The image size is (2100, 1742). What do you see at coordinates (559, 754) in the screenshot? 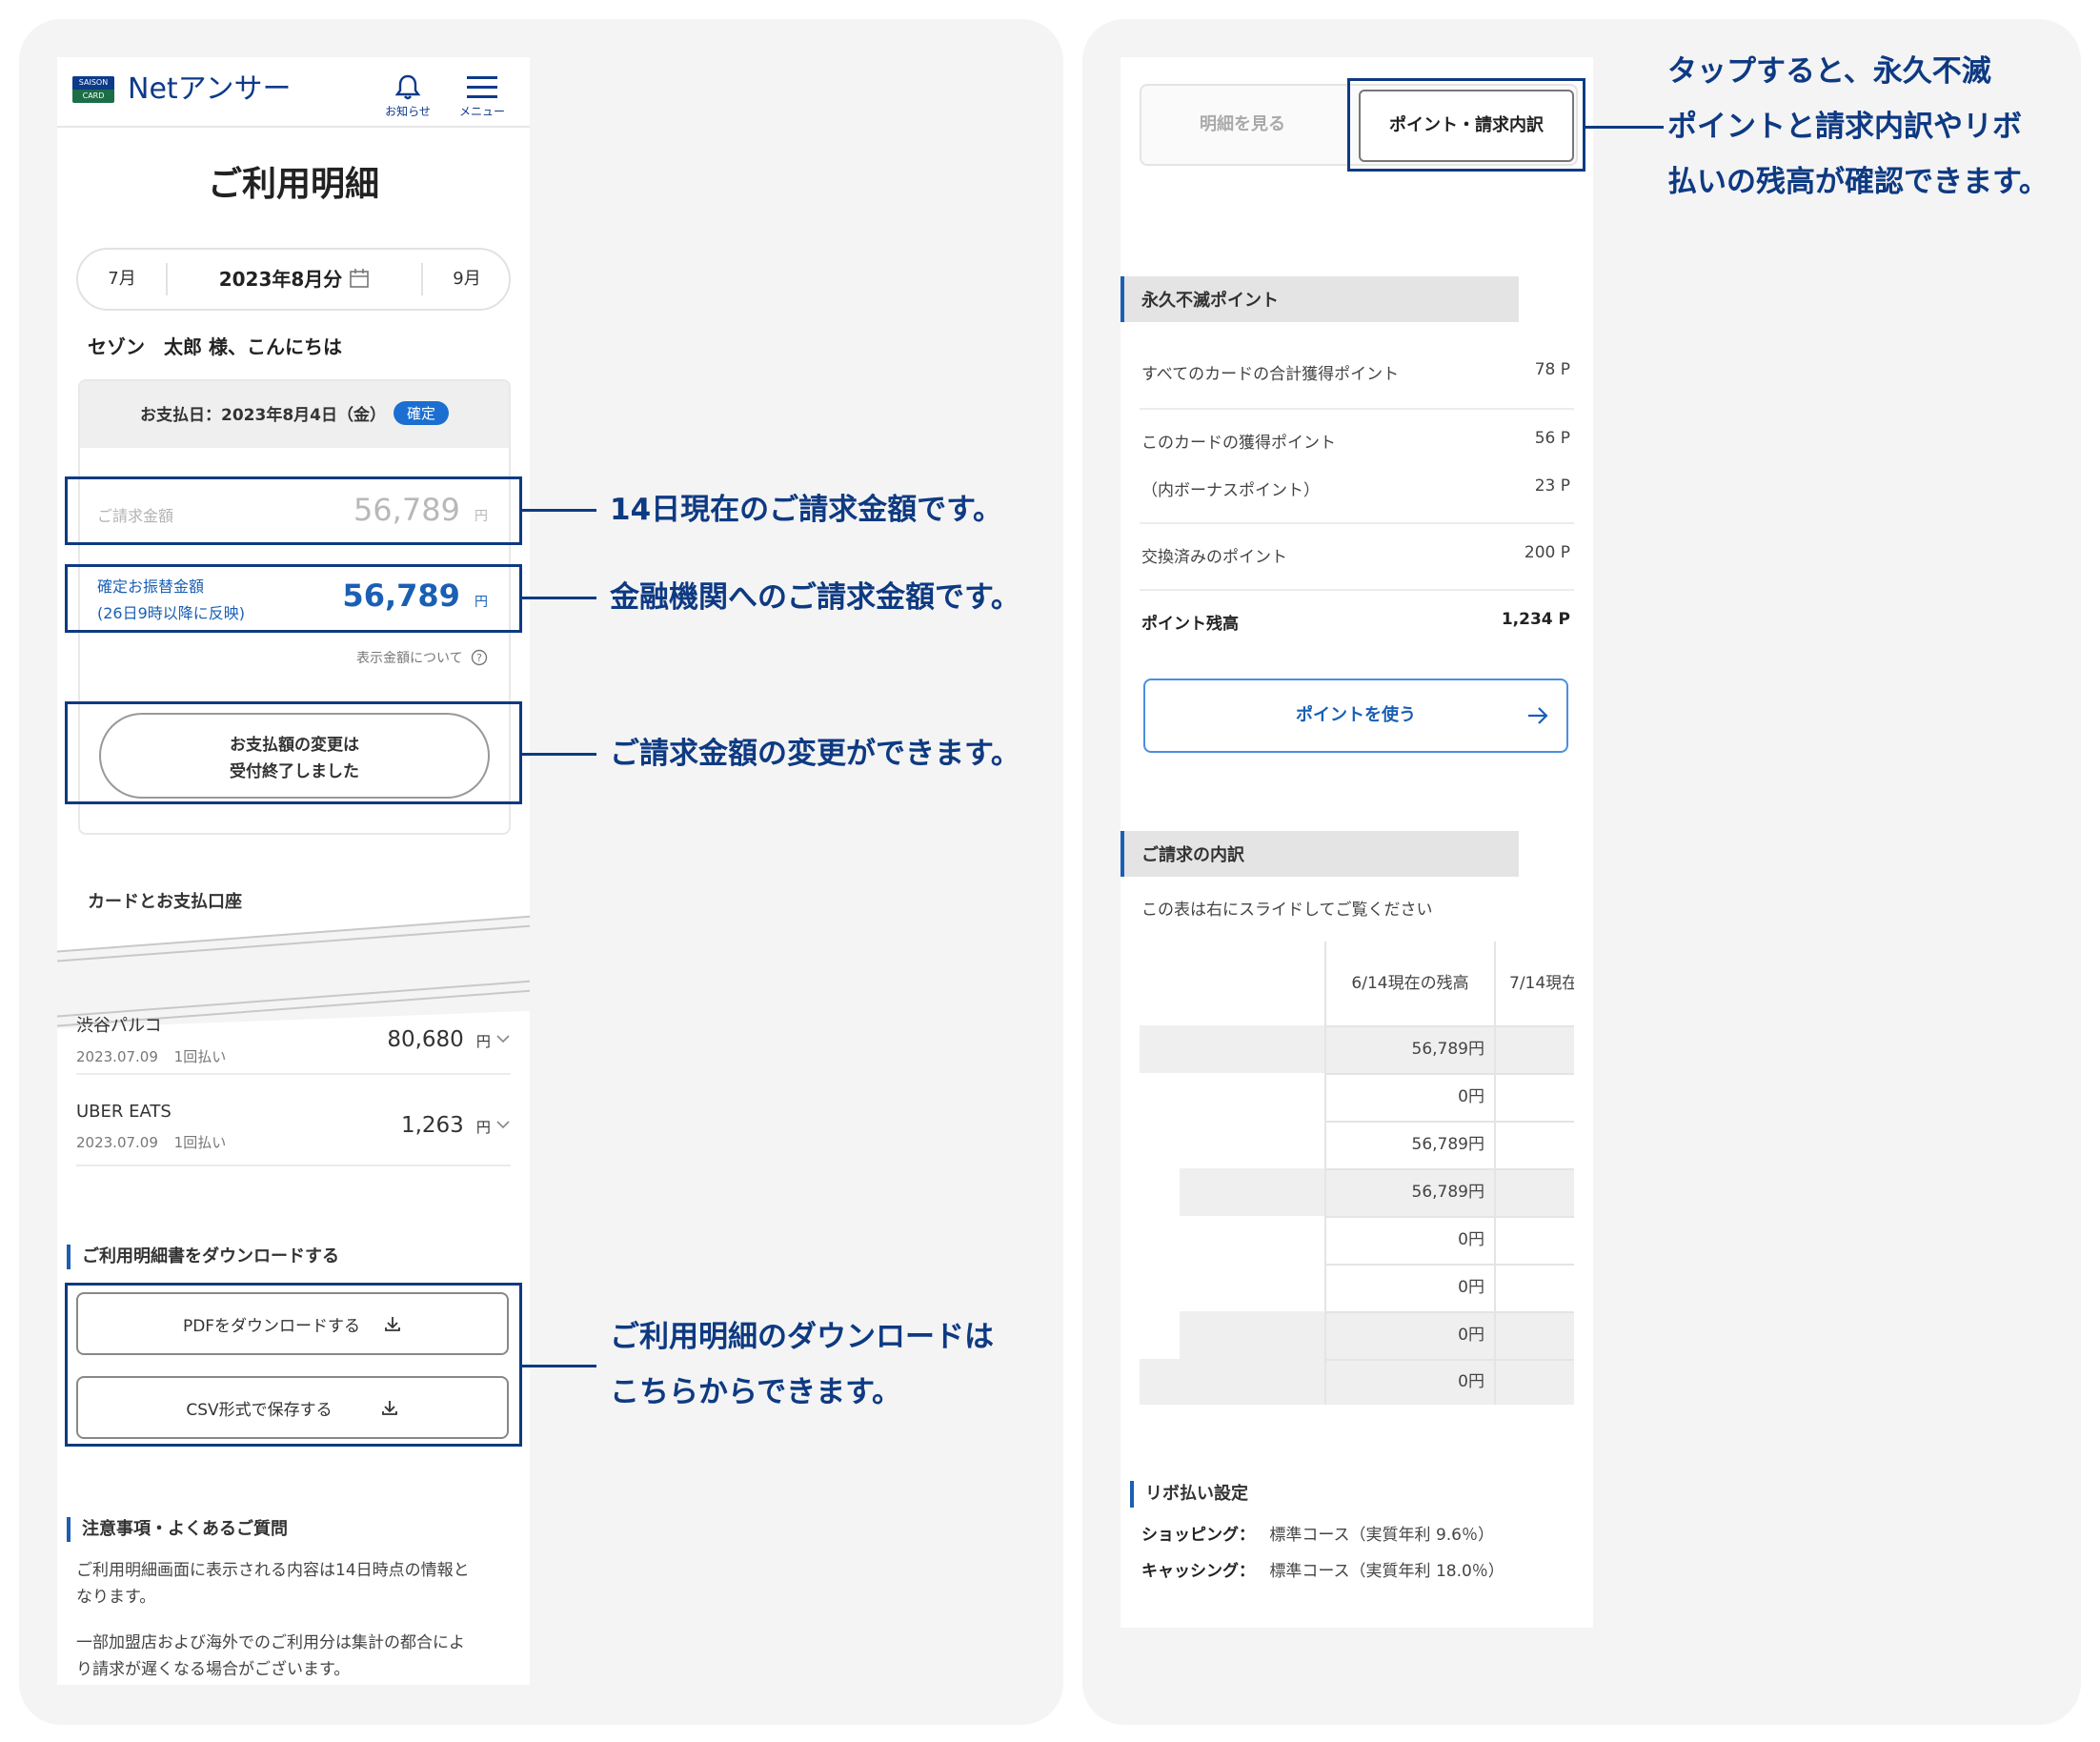
I see `change-callout-line` at bounding box center [559, 754].